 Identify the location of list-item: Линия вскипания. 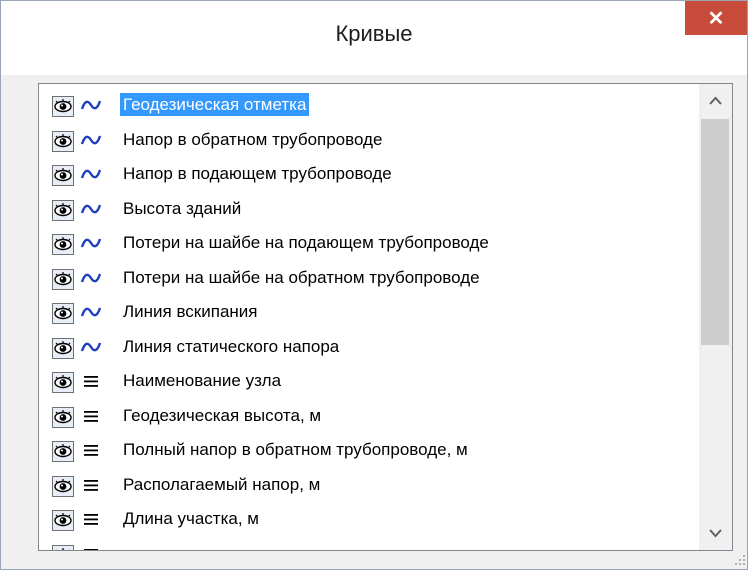
(369, 312).